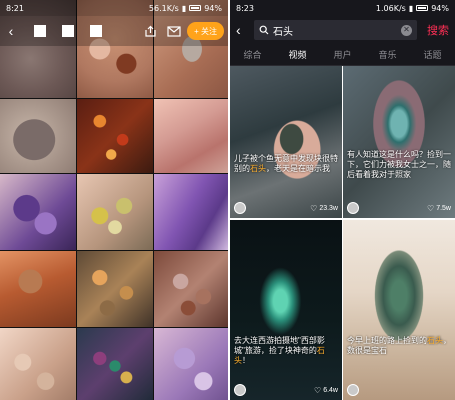 The image size is (455, 400). Describe the element at coordinates (286, 310) in the screenshot. I see `video-card: 去大连西游拍摄地"西部影城"旅游，捡了块神奇的石头！ ♡ 6.4w` at that location.